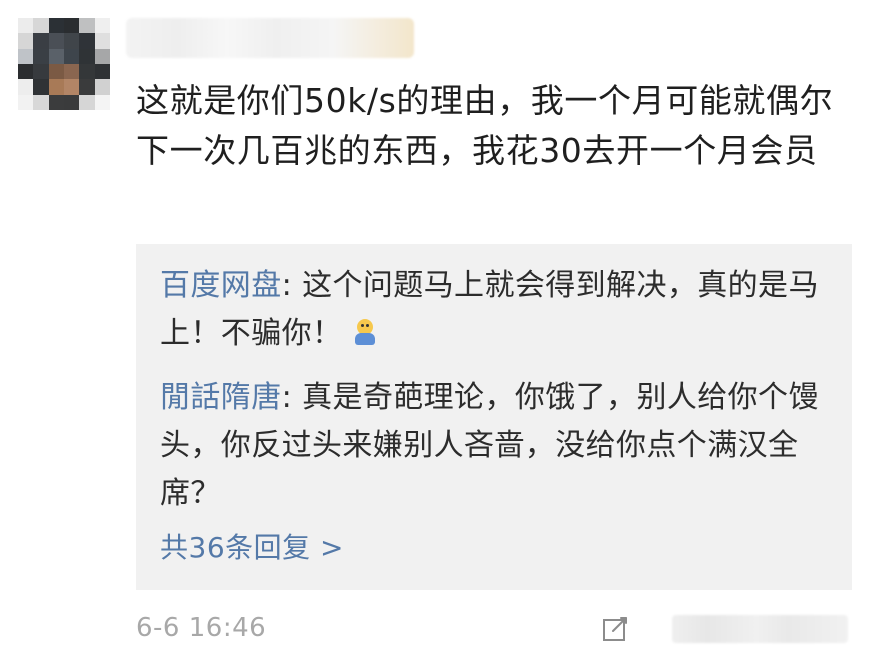  I want to click on more-replies-link: 共36条回复 >, so click(252, 548).